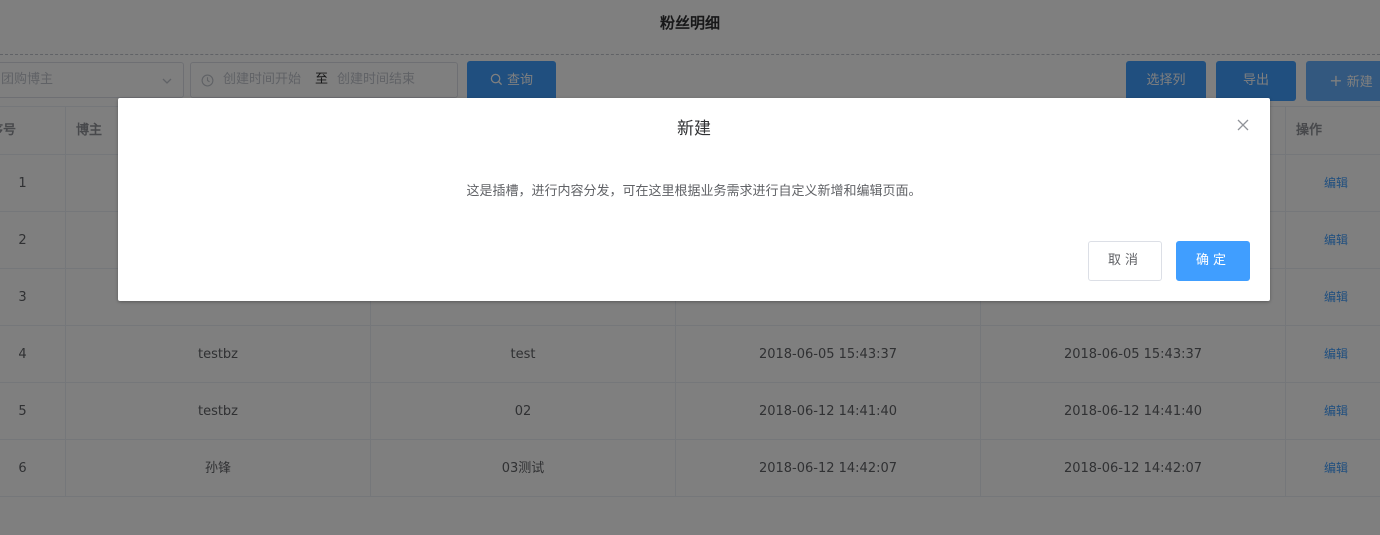 The image size is (1380, 535). Describe the element at coordinates (1125, 261) in the screenshot. I see `cancel-button: 取消` at that location.